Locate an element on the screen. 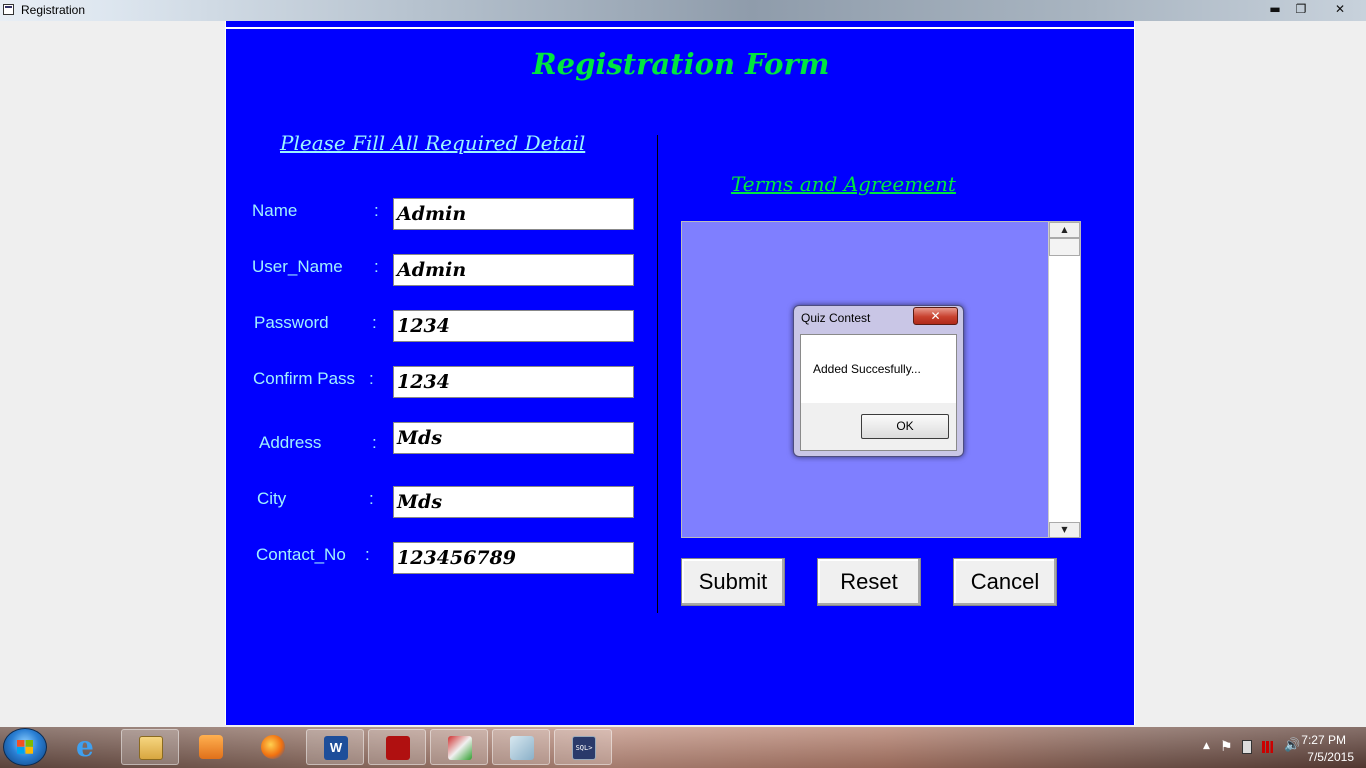  vertical-divider is located at coordinates (657, 374).